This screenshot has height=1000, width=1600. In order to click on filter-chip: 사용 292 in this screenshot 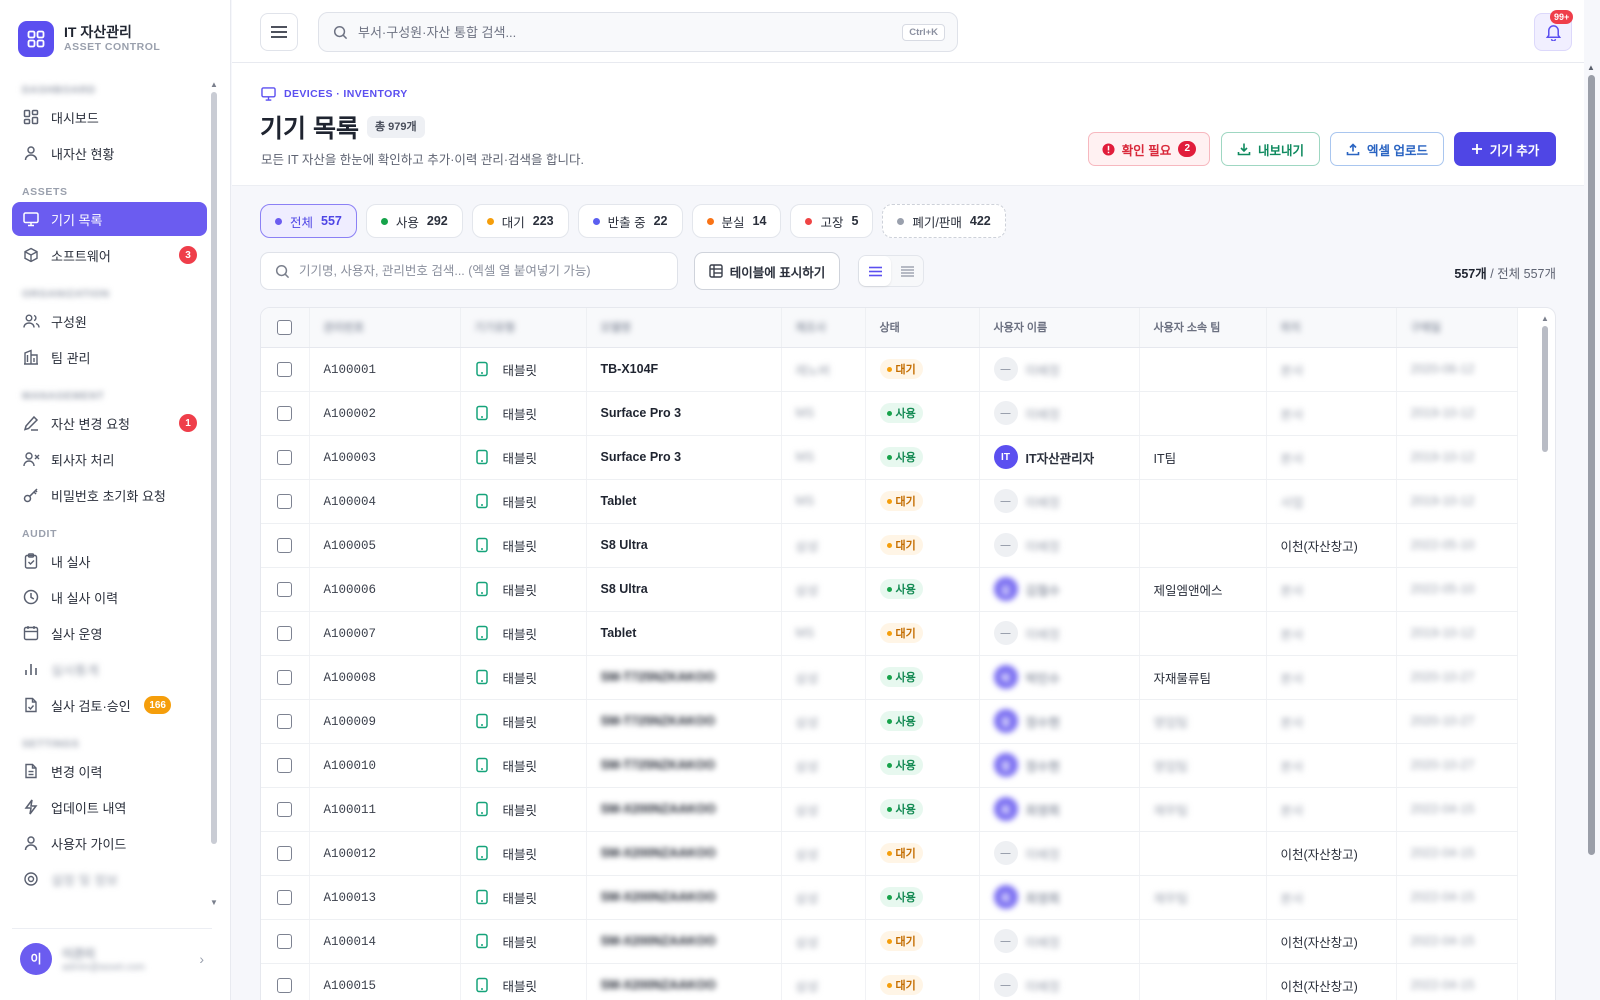, I will do `click(414, 221)`.